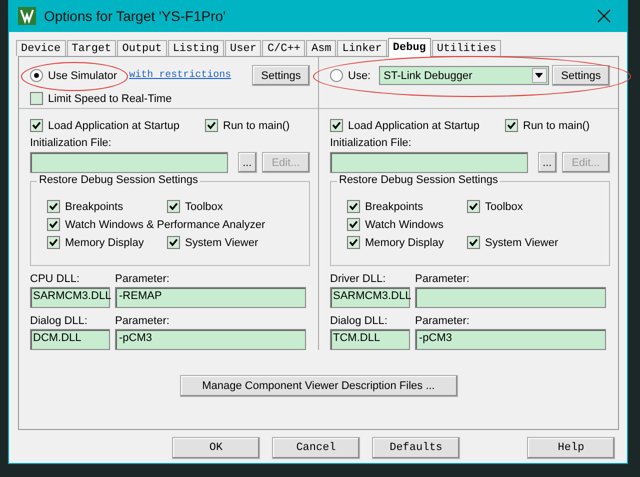  What do you see at coordinates (243, 48) in the screenshot?
I see `tab: User` at bounding box center [243, 48].